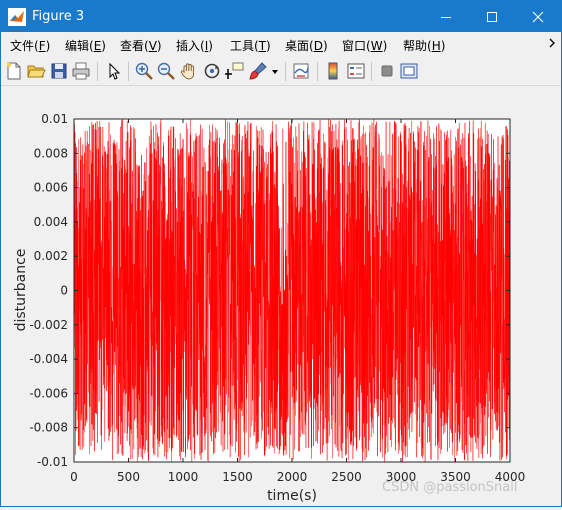  Describe the element at coordinates (54, 119) in the screenshot. I see `y-tick-label: 0.01` at that location.